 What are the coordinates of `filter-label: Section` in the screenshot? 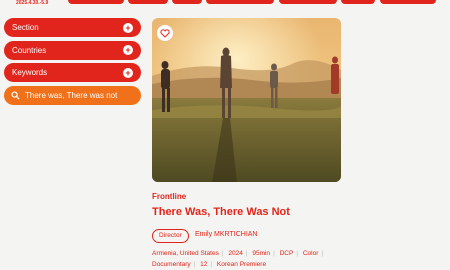 It's located at (25, 27).